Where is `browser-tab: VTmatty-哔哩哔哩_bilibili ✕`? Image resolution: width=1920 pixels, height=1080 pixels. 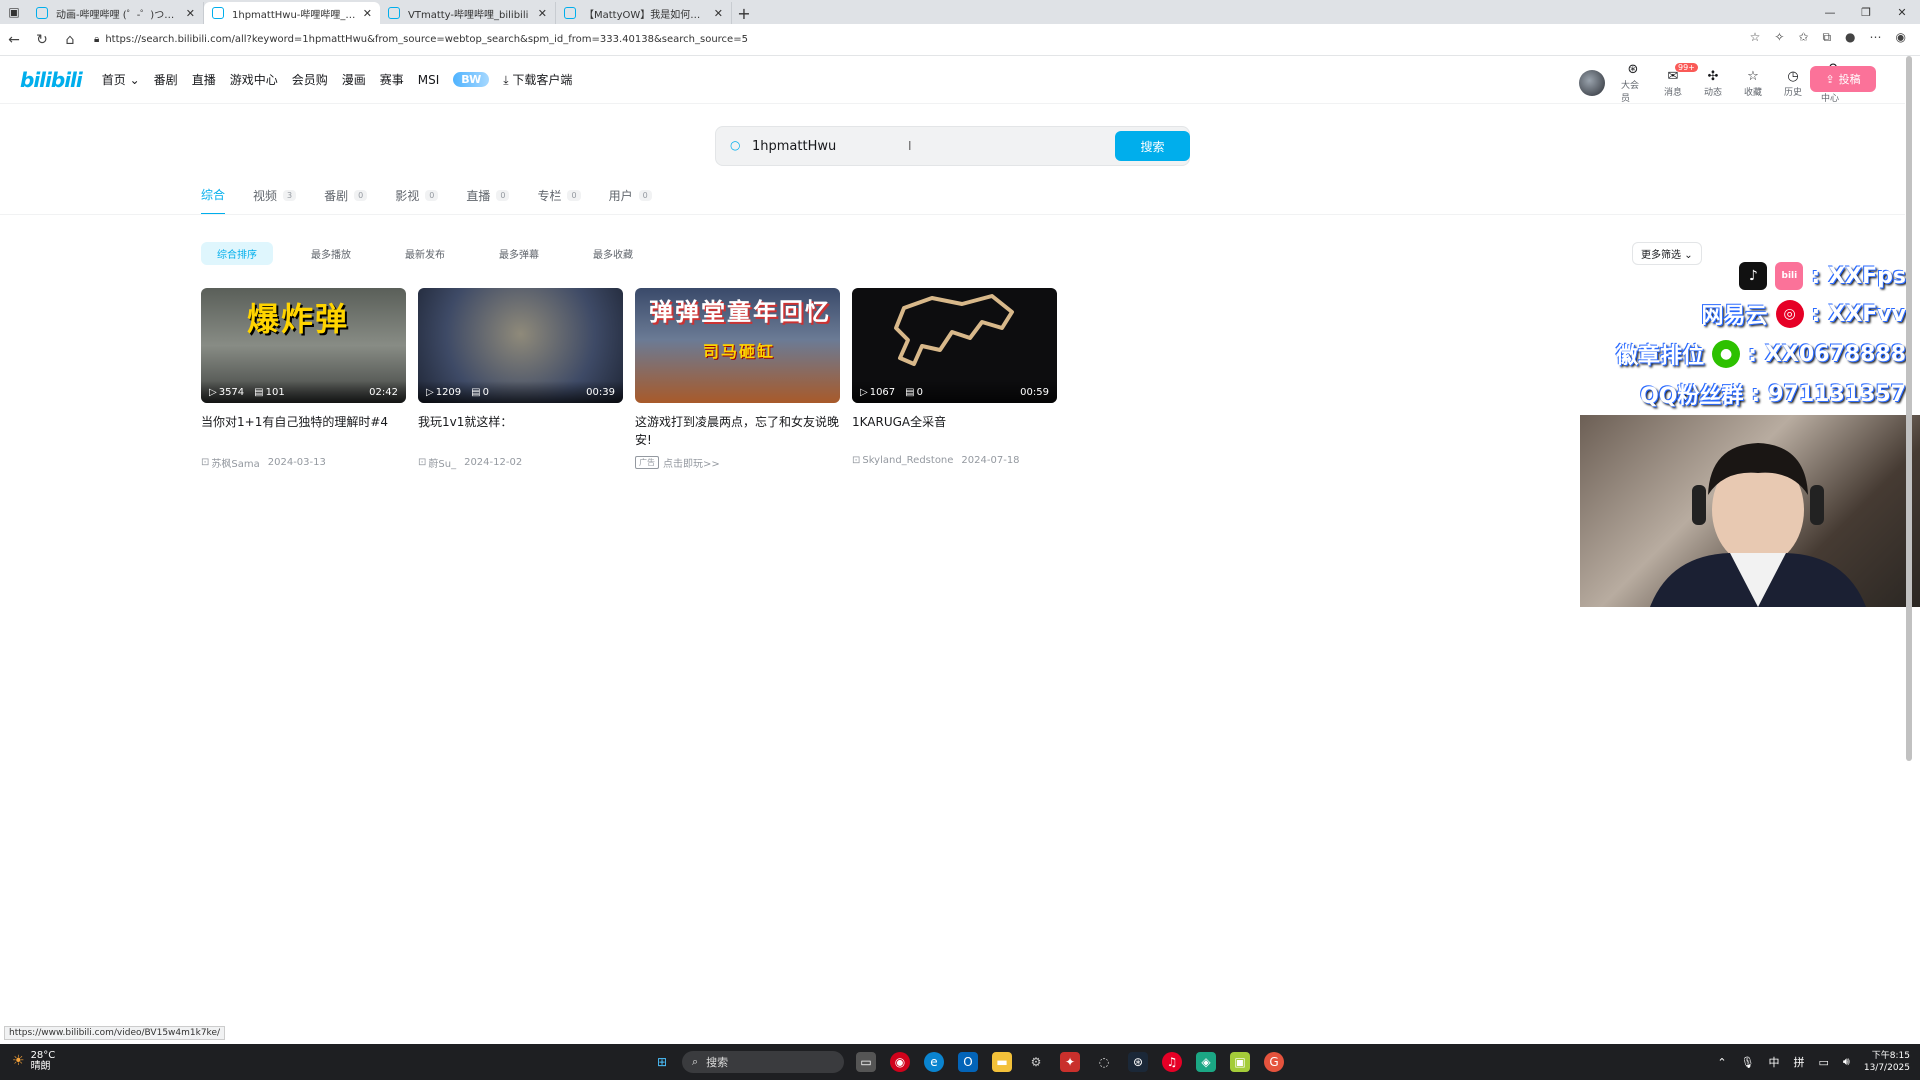
browser-tab: VTmatty-哔哩哔哩_bilibili ✕ is located at coordinates (468, 13).